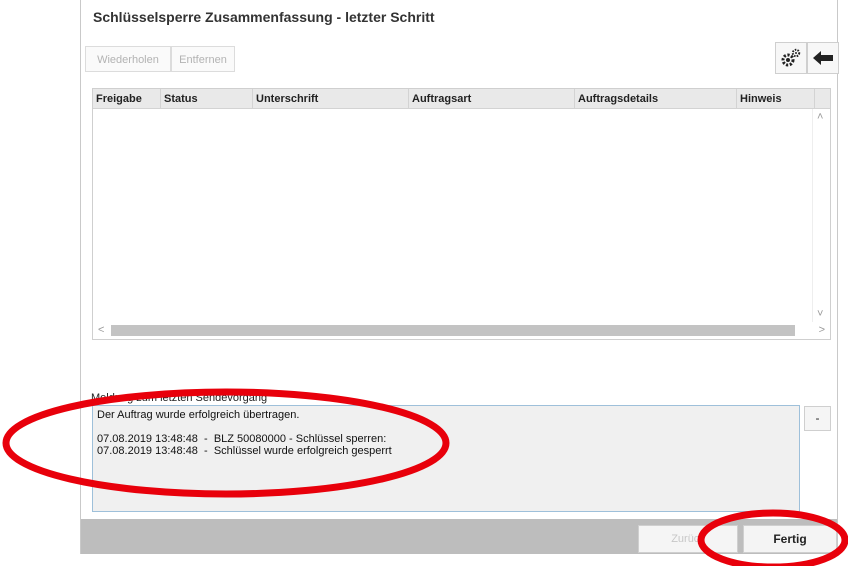  I want to click on scroll-right-icon: >, so click(822, 330).